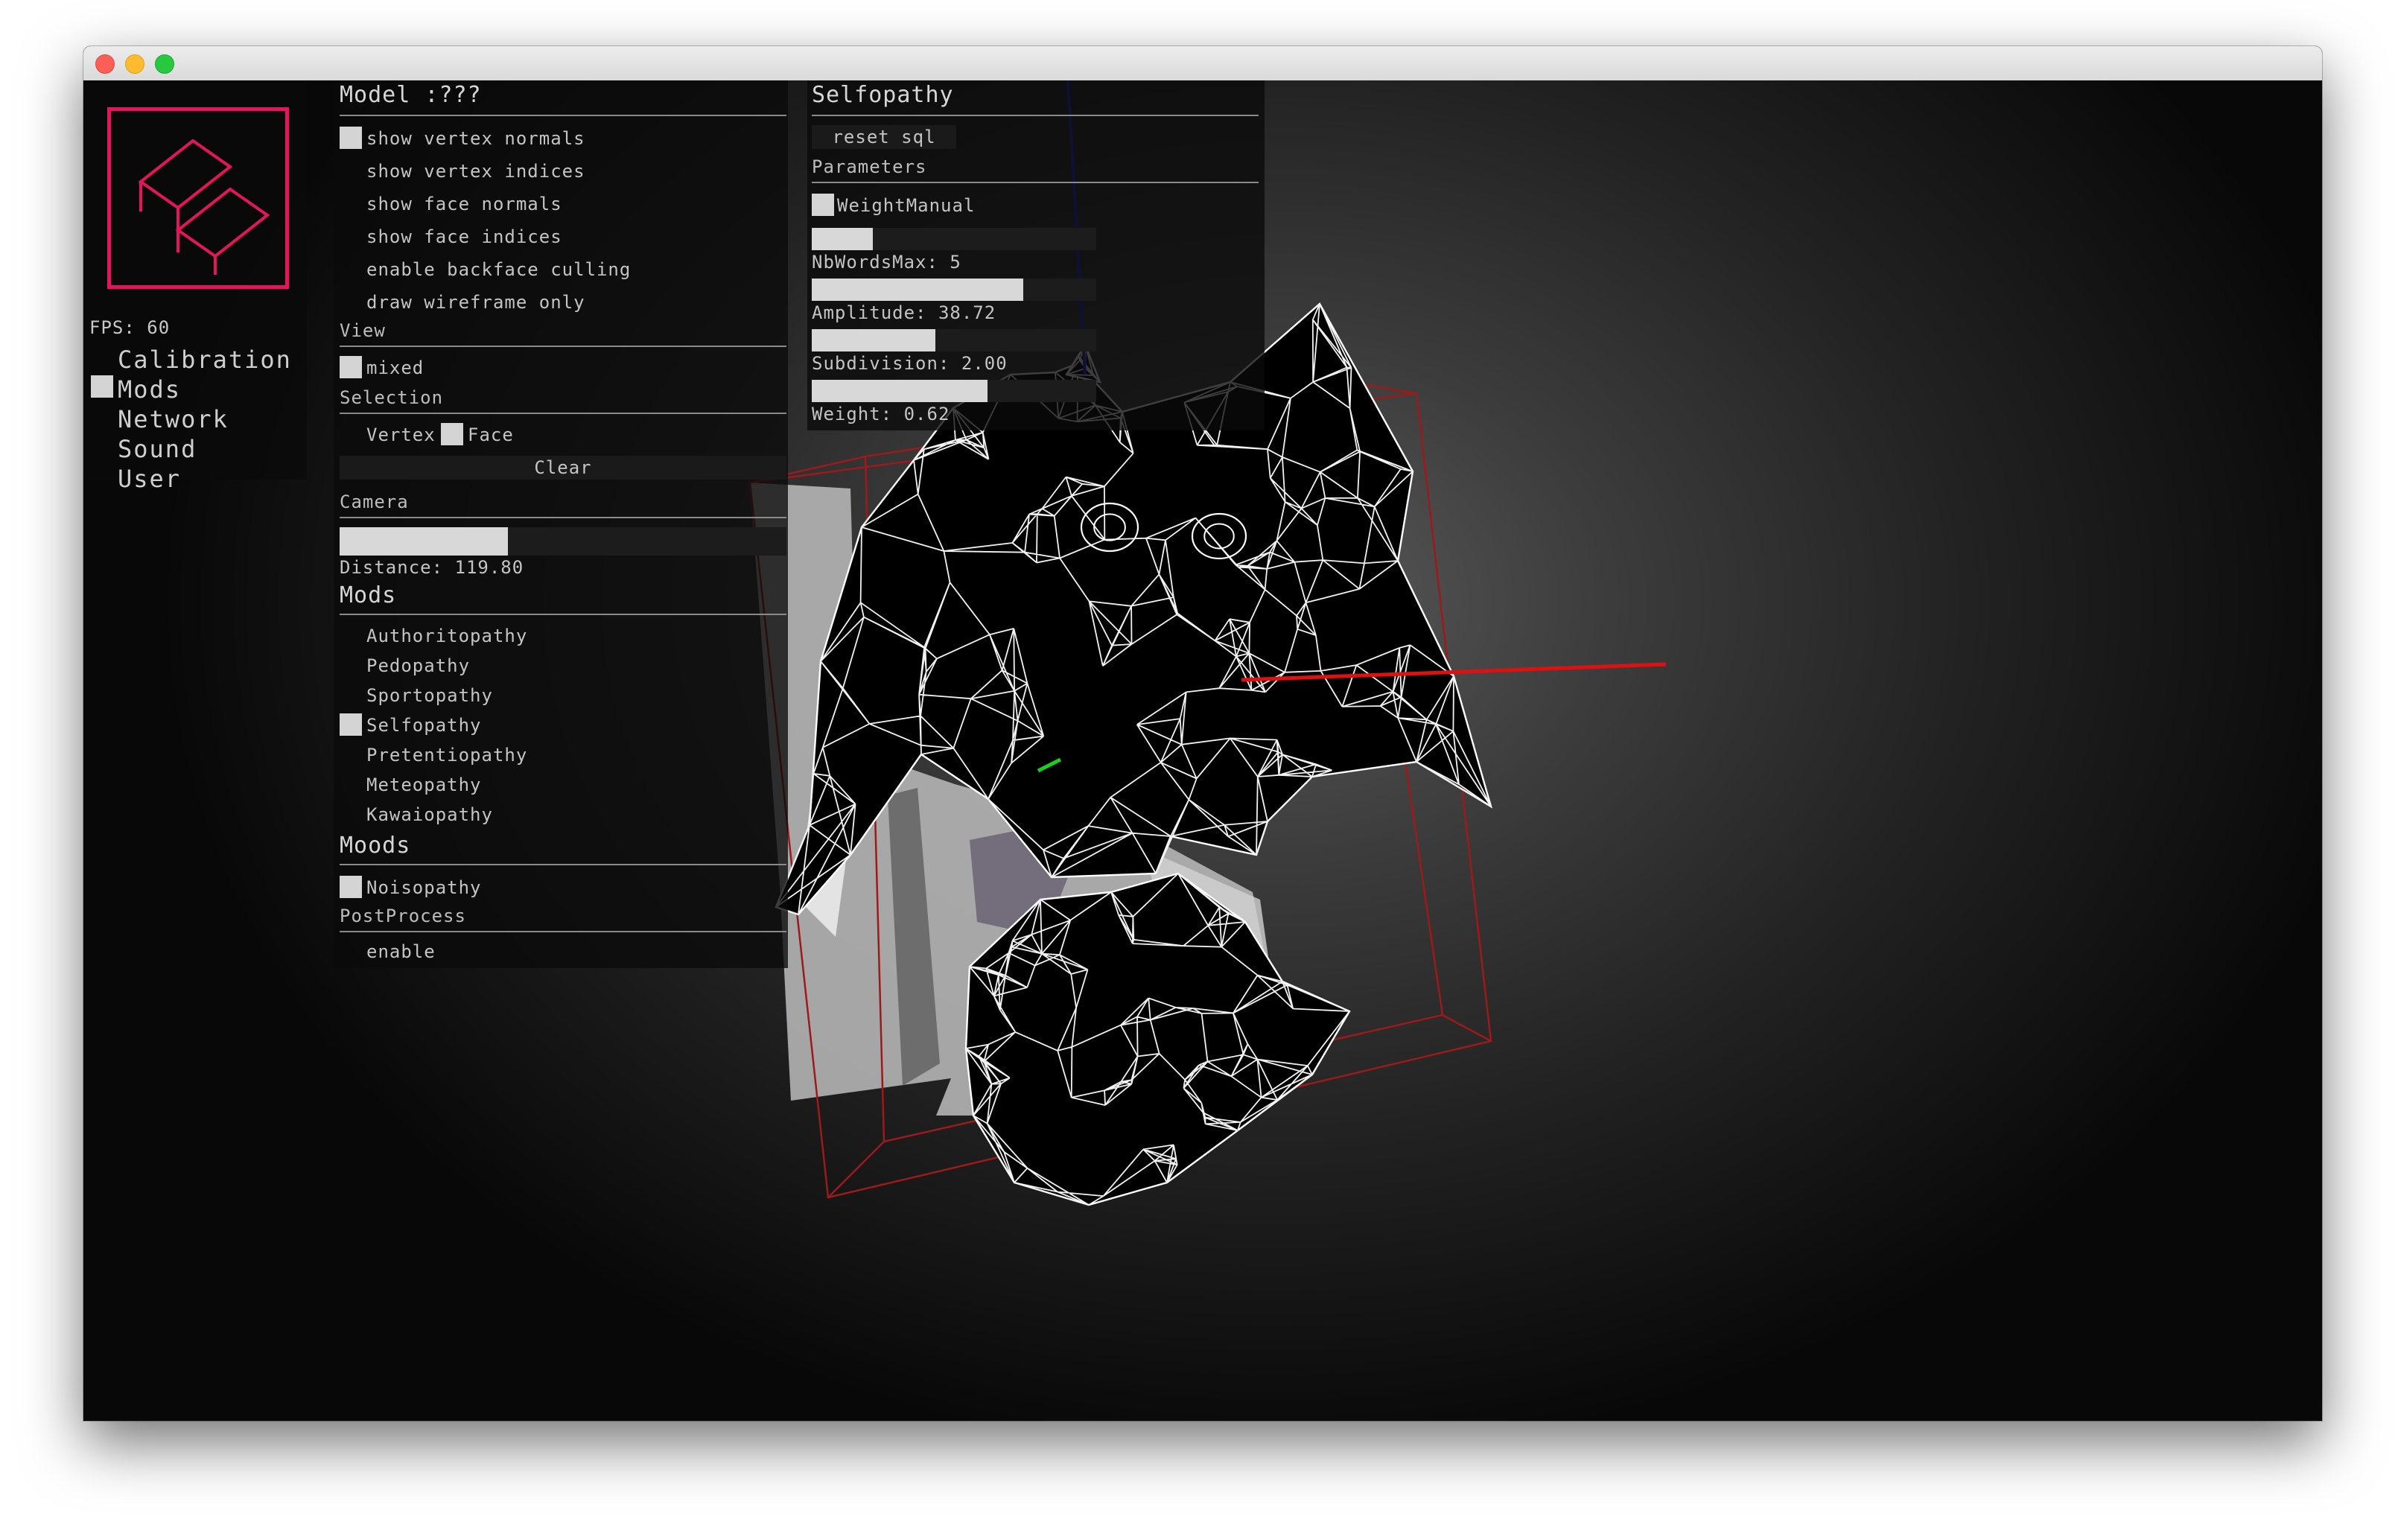  I want to click on model-panel-title: Model :???, so click(411, 95).